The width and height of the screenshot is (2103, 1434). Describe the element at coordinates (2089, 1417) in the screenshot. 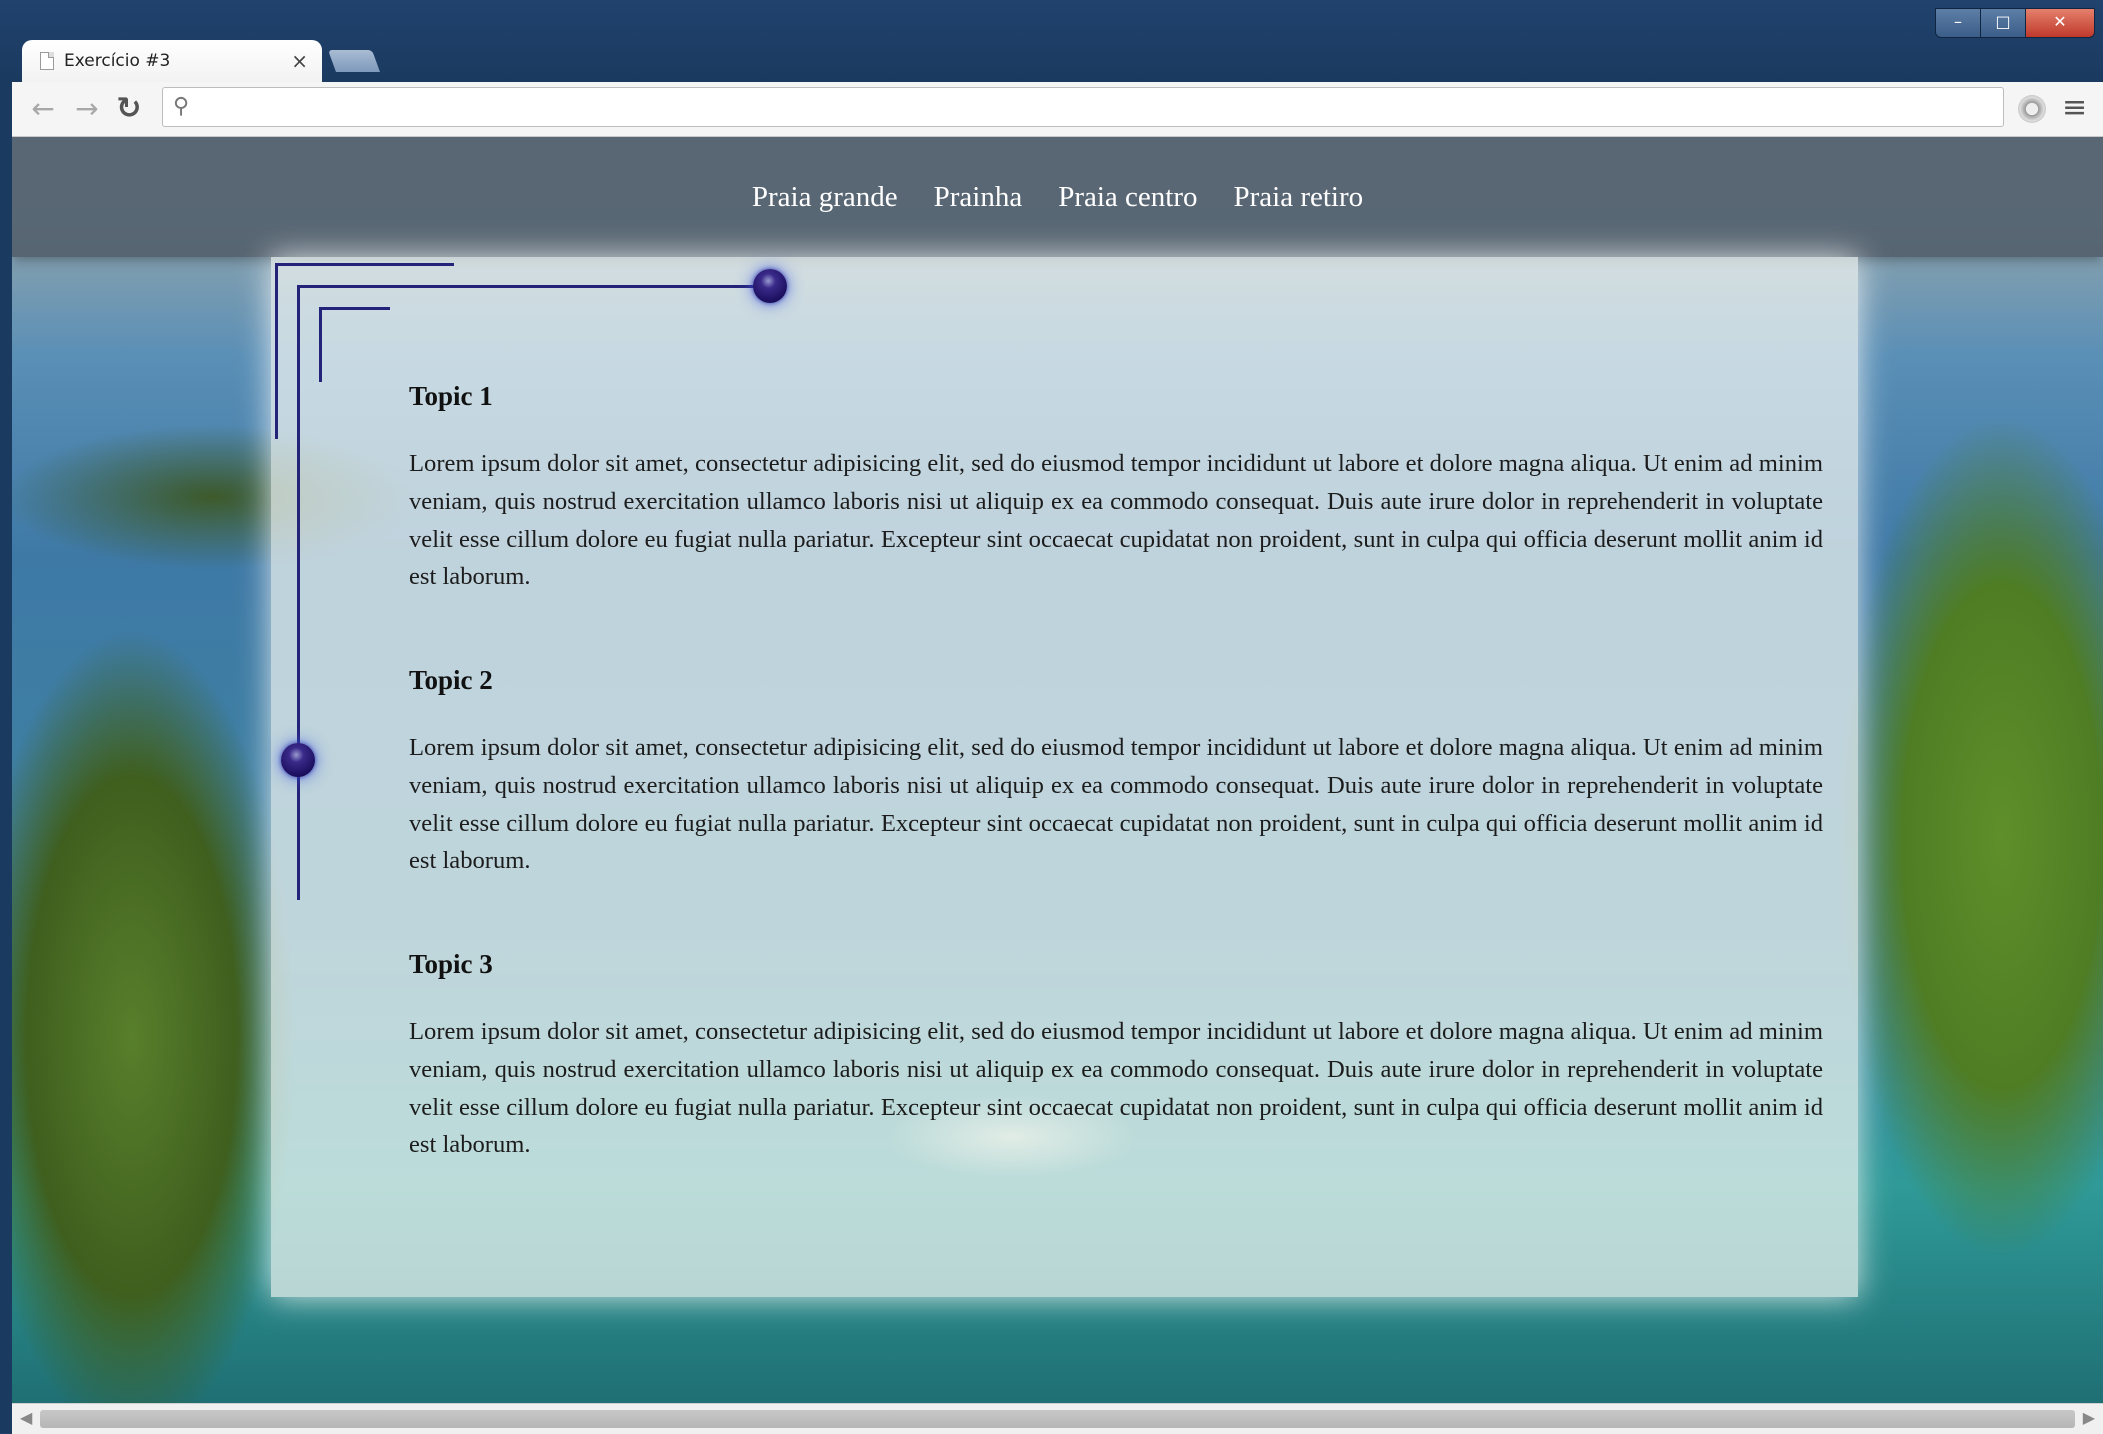

I see `scroll-right-icon: ▶` at that location.